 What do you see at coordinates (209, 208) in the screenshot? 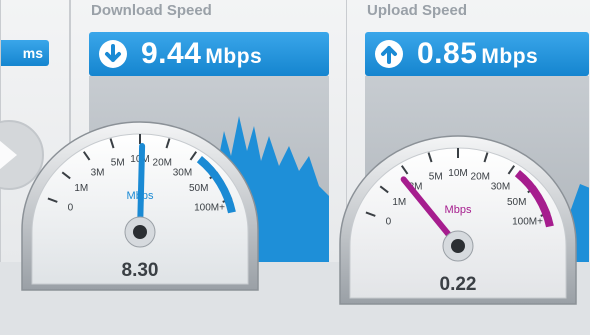
I see `dl-gauge-tick-label: 100M+` at bounding box center [209, 208].